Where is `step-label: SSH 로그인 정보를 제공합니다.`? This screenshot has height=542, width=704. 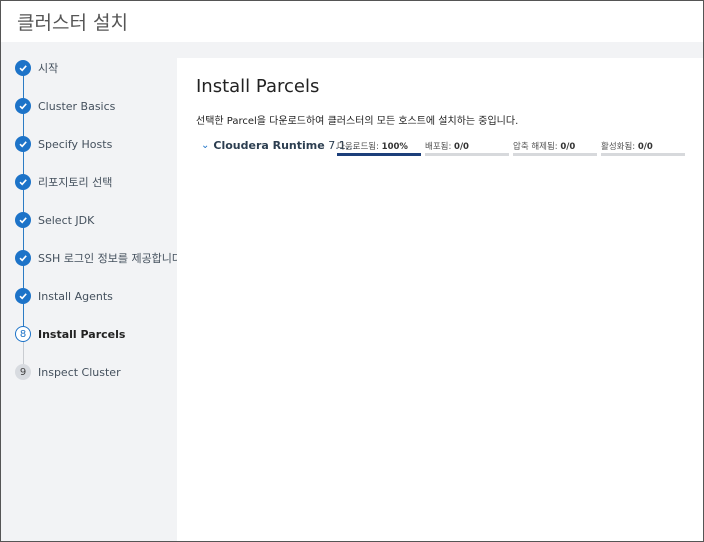
step-label: SSH 로그인 정보를 제공합니다. is located at coordinates (112, 258).